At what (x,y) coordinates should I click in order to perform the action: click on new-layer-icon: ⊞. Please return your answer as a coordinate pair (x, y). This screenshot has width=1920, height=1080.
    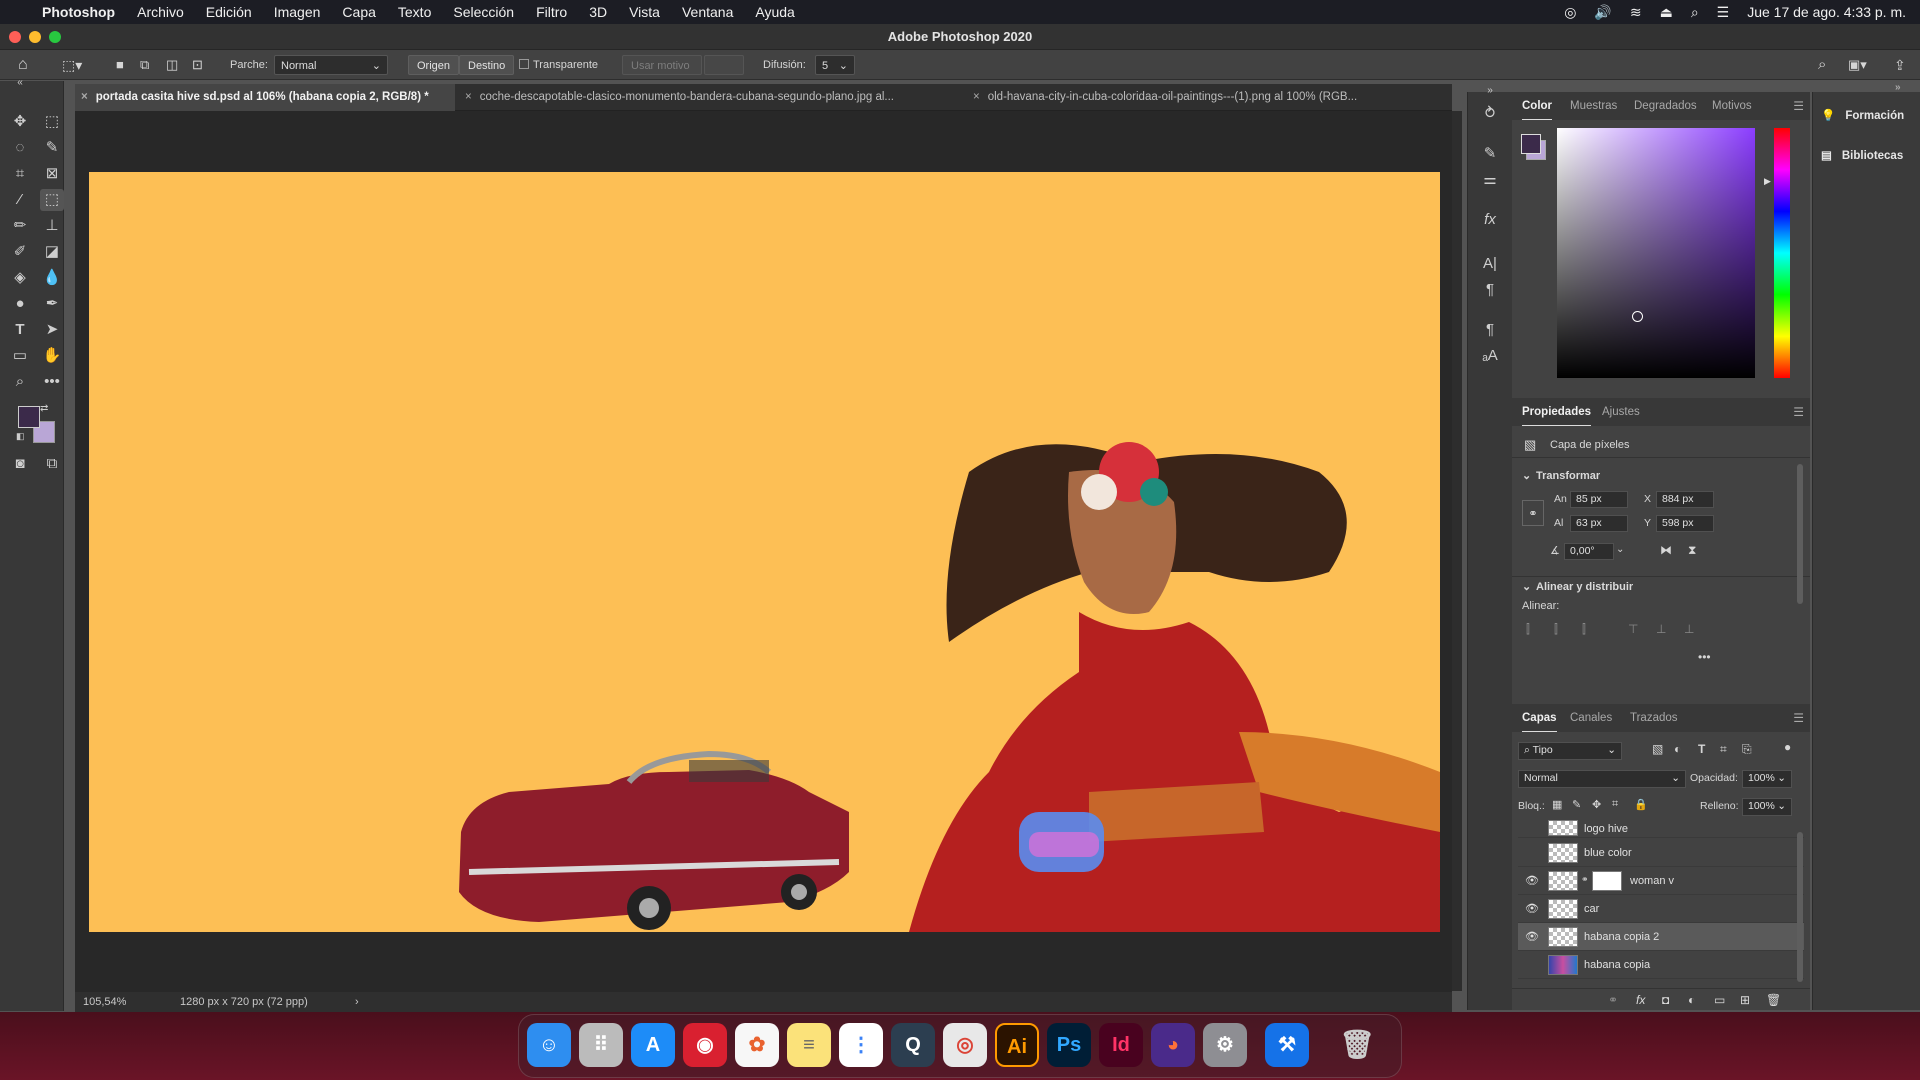
    Looking at the image, I should click on (1745, 1000).